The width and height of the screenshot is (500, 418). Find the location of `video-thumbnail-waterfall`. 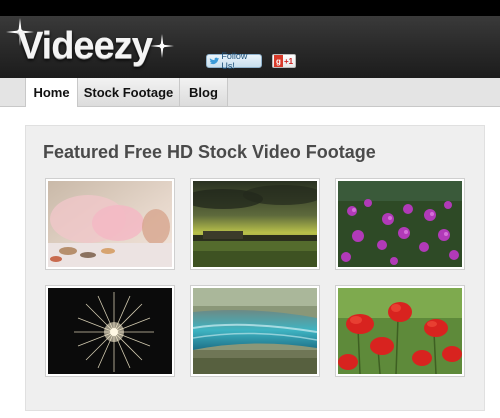

video-thumbnail-waterfall is located at coordinates (255, 331).